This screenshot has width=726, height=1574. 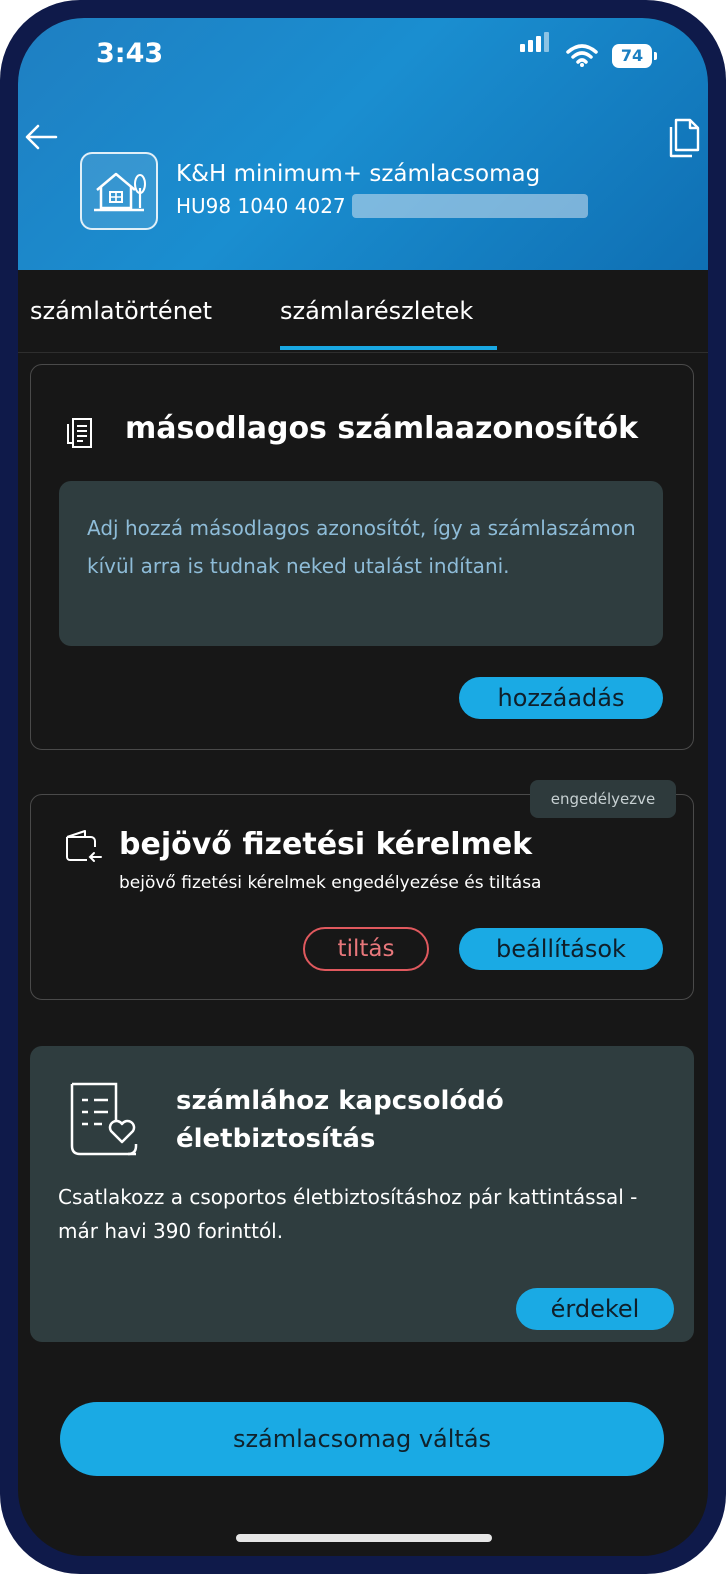 I want to click on status-time: 3:43, so click(x=130, y=53).